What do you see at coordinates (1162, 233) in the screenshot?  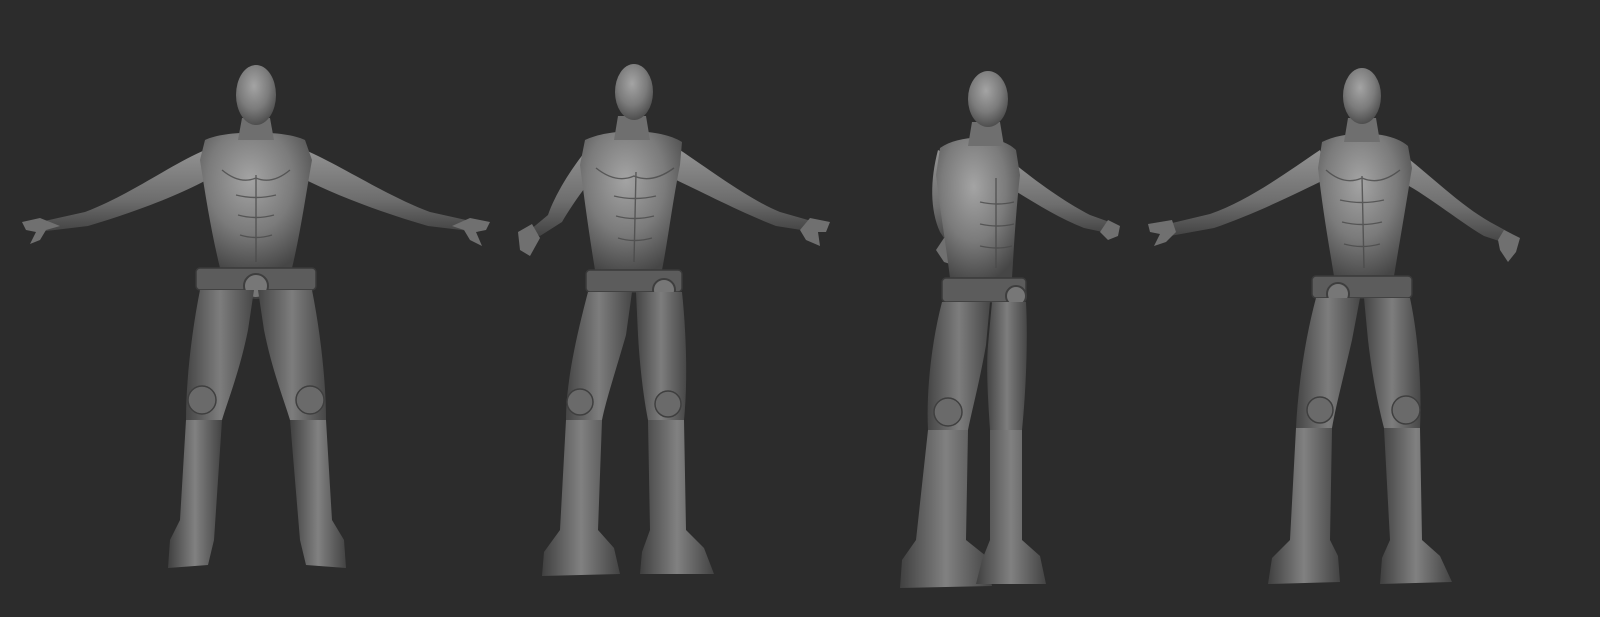 I see `left-hand` at bounding box center [1162, 233].